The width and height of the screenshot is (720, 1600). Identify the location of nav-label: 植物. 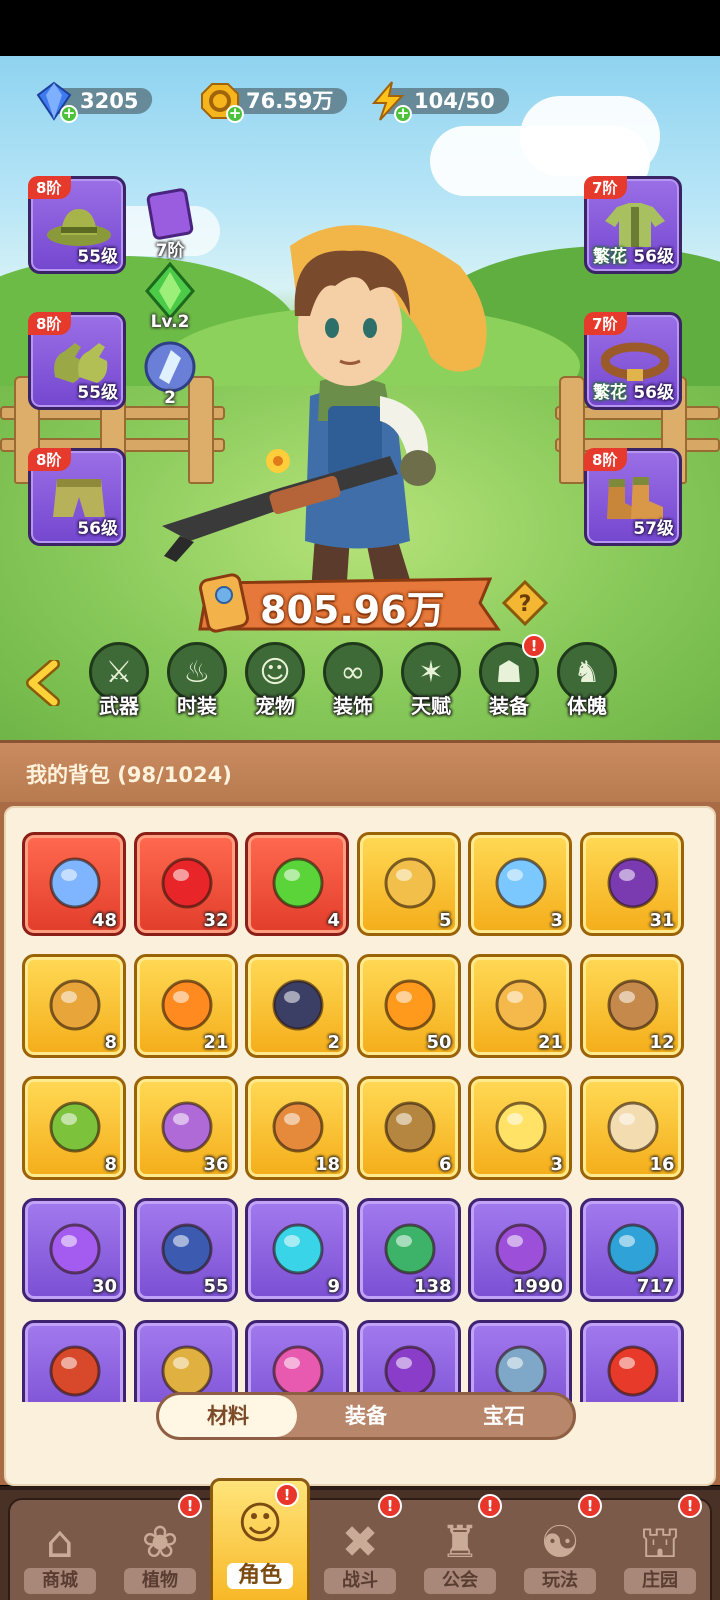
(160, 1581).